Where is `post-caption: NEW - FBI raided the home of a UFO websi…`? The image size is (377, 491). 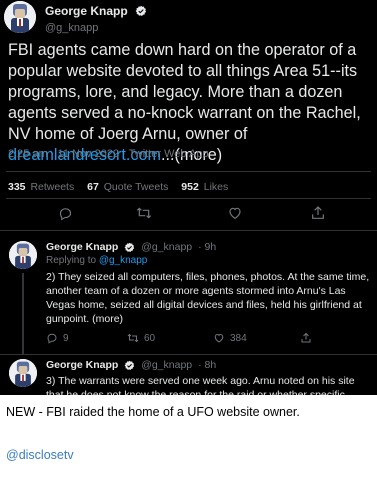 post-caption: NEW - FBI raided the home of a UFO websi… is located at coordinates (153, 412).